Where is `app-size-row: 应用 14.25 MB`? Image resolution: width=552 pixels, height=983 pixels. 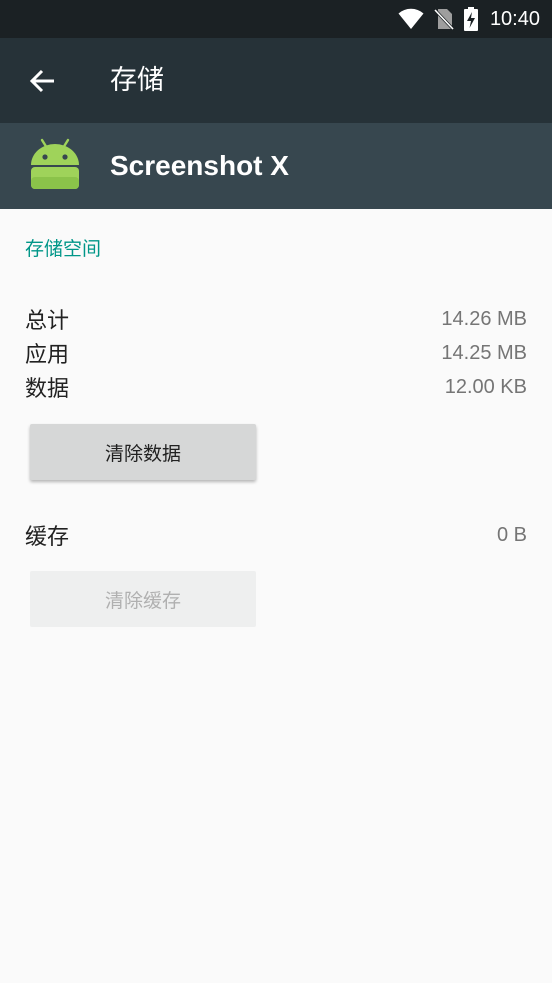
app-size-row: 应用 14.25 MB is located at coordinates (276, 353).